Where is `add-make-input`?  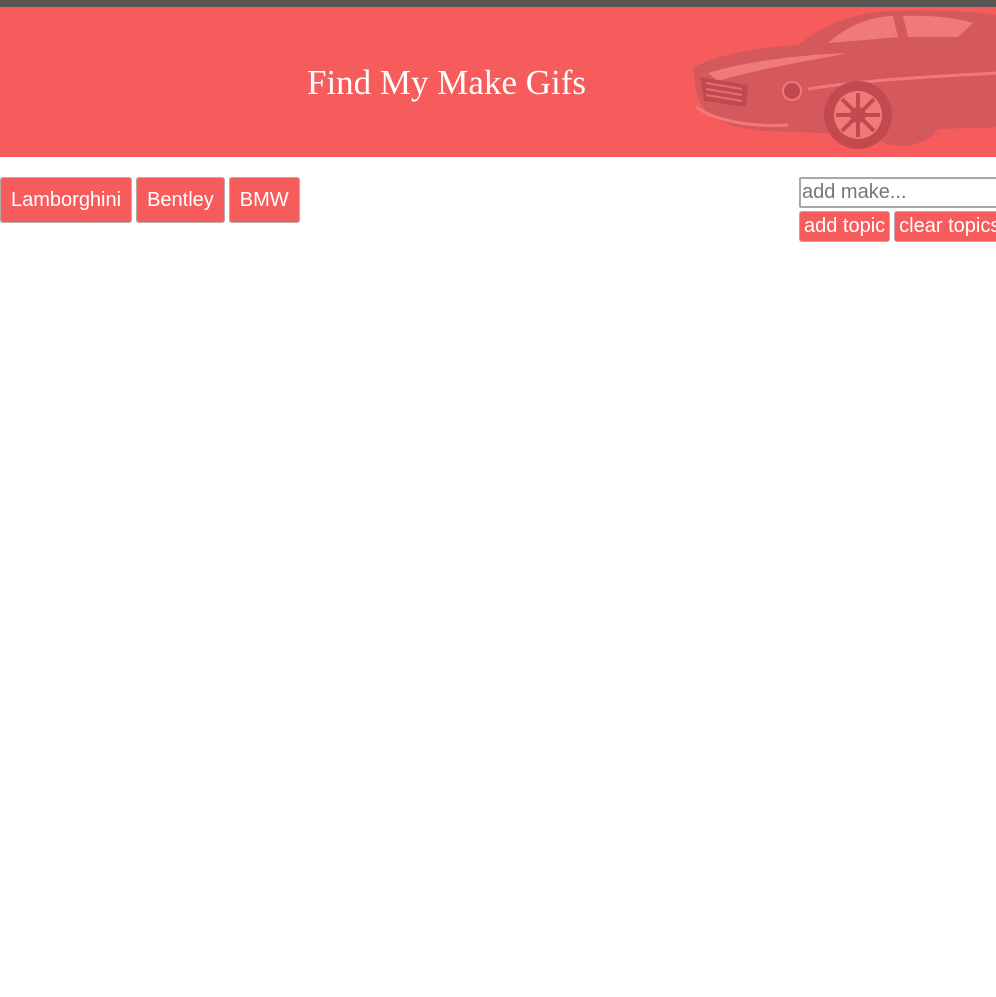 add-make-input is located at coordinates (897, 192).